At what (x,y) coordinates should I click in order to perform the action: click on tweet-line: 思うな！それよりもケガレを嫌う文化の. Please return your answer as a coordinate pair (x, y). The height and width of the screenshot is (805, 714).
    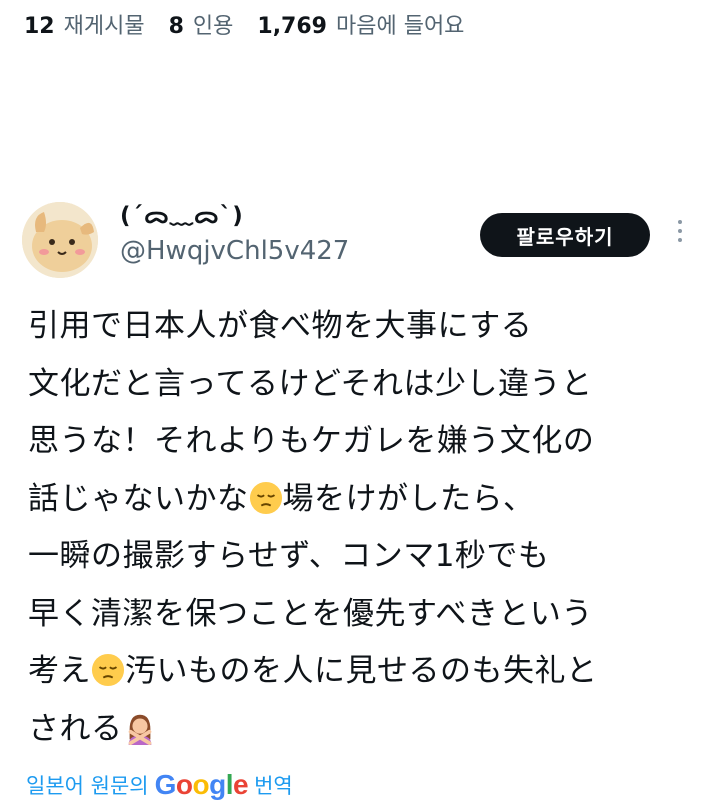
    Looking at the image, I should click on (311, 441).